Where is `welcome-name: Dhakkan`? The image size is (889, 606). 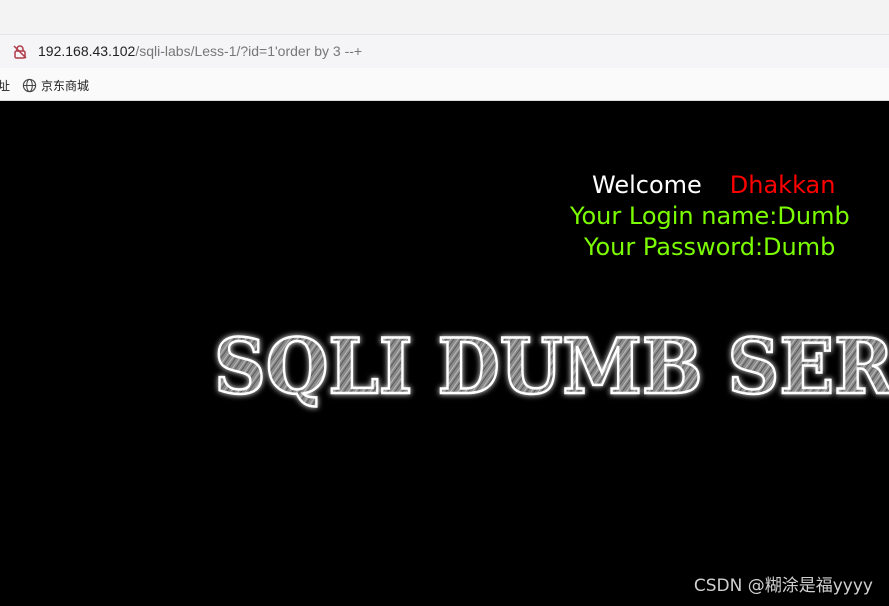 welcome-name: Dhakkan is located at coordinates (782, 185).